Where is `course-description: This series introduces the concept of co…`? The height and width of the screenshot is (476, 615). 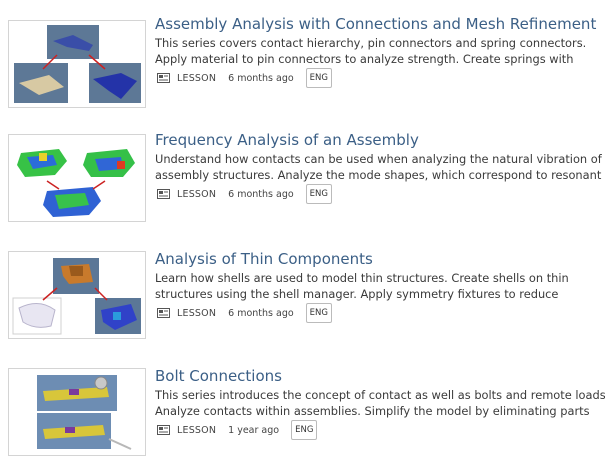 course-description: This series introduces the concept of co… is located at coordinates (380, 403).